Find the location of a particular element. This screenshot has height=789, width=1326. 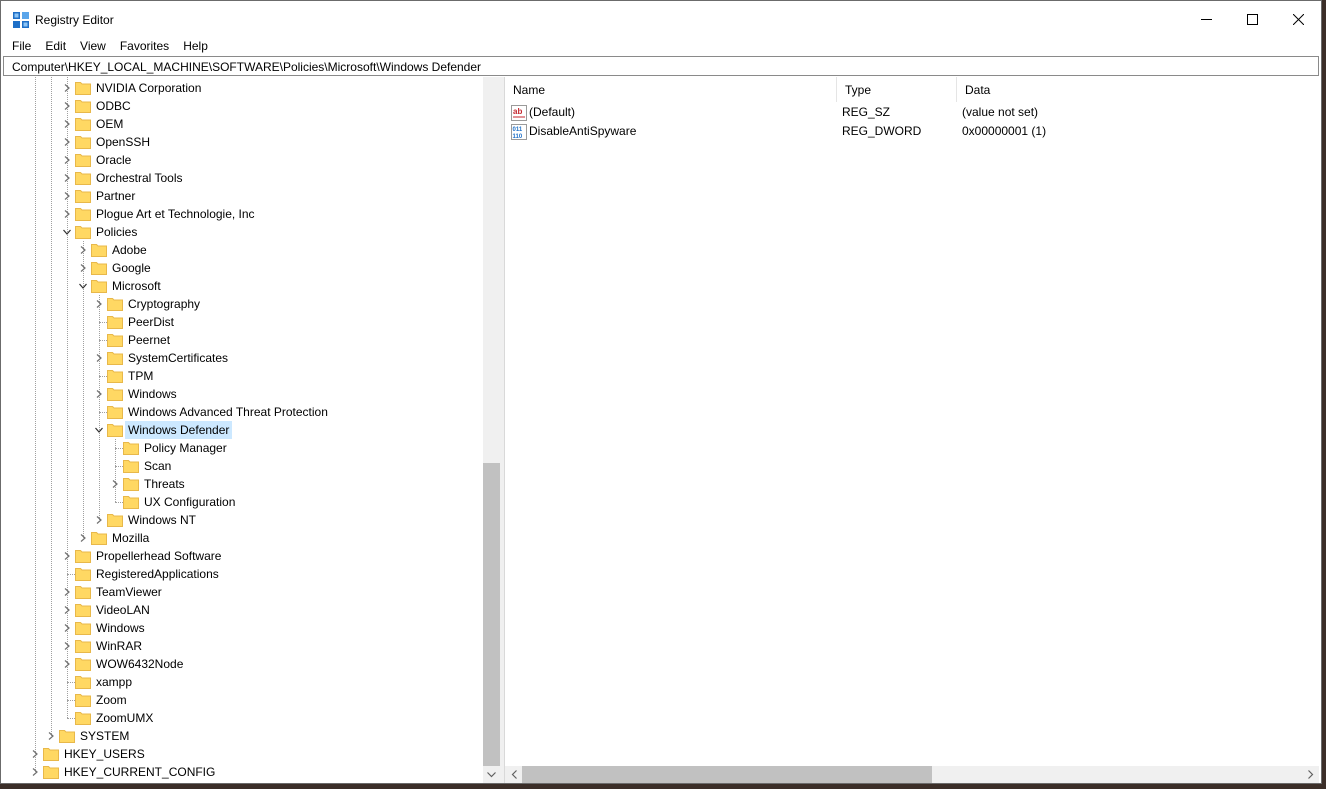

tree-node-label: WinRAR is located at coordinates (119, 646).